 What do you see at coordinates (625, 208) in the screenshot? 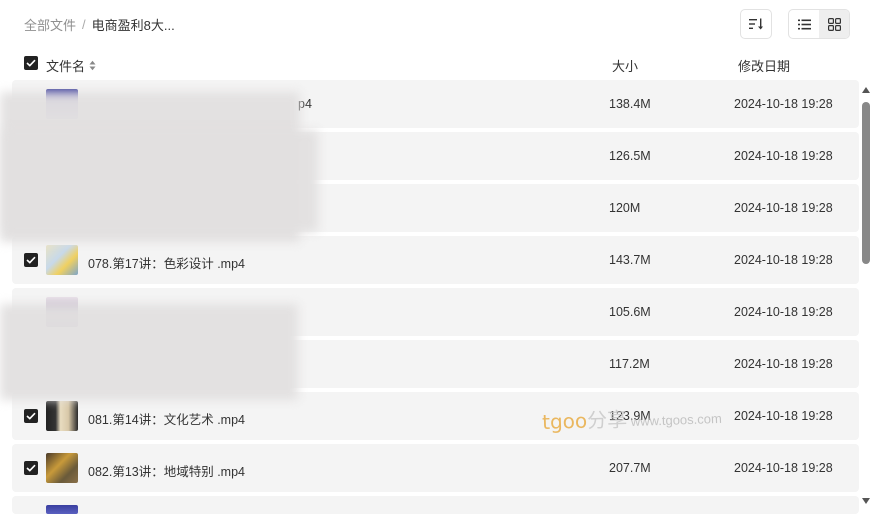
I see `file-size: 120M` at bounding box center [625, 208].